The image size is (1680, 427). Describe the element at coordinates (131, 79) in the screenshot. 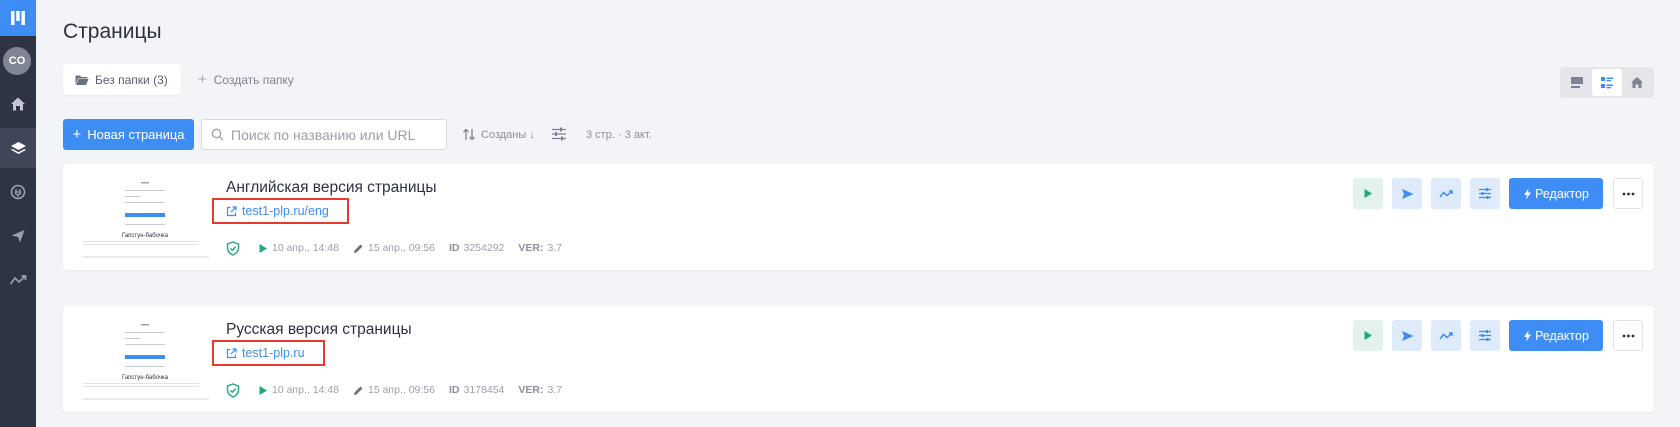

I see `folder-tab-label: Без папки (3)` at that location.